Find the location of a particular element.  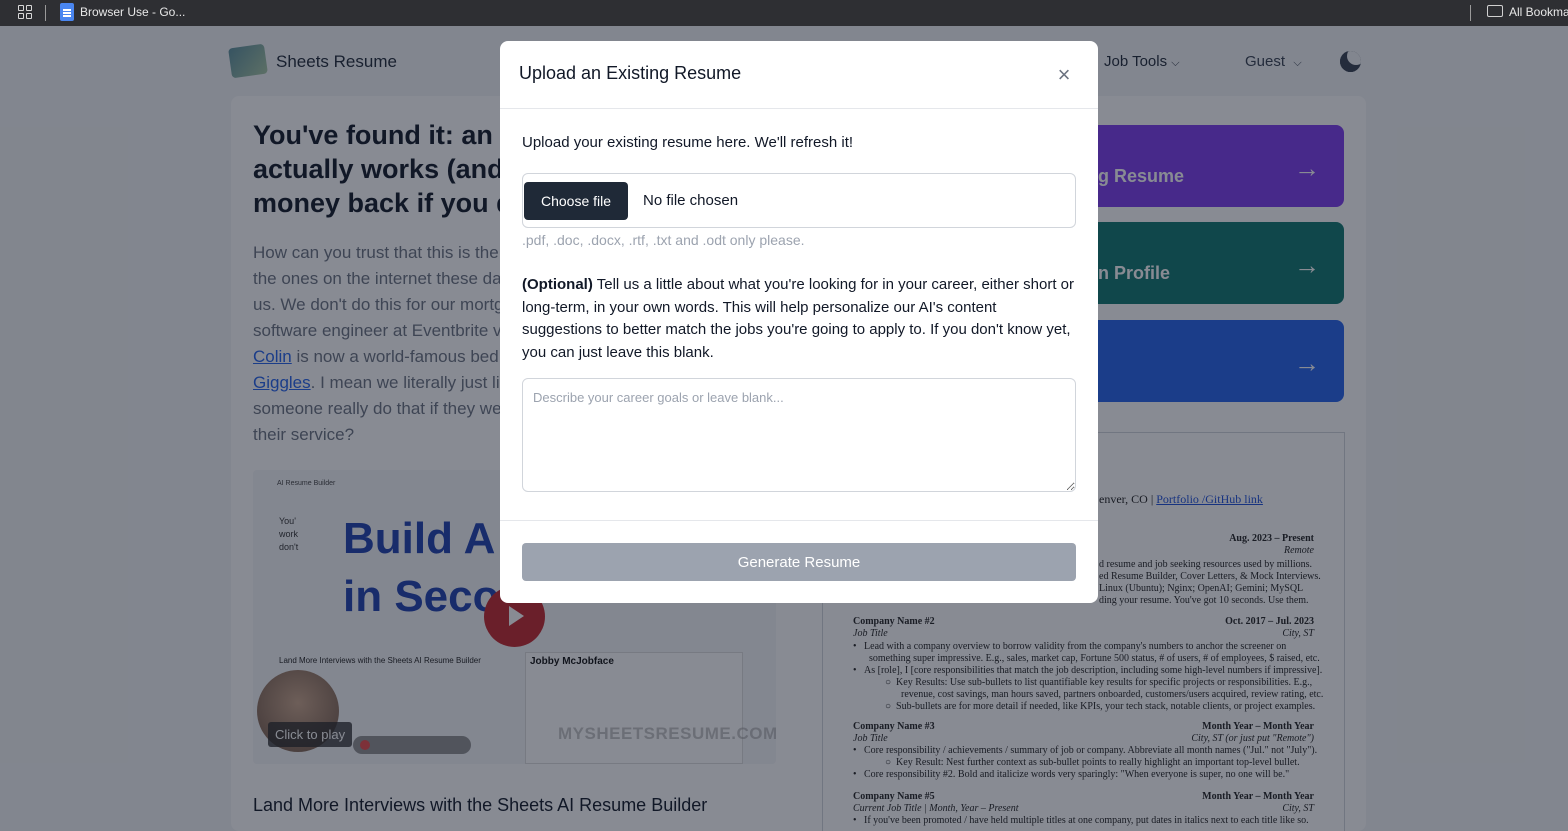

career-goals-textarea is located at coordinates (799, 435).